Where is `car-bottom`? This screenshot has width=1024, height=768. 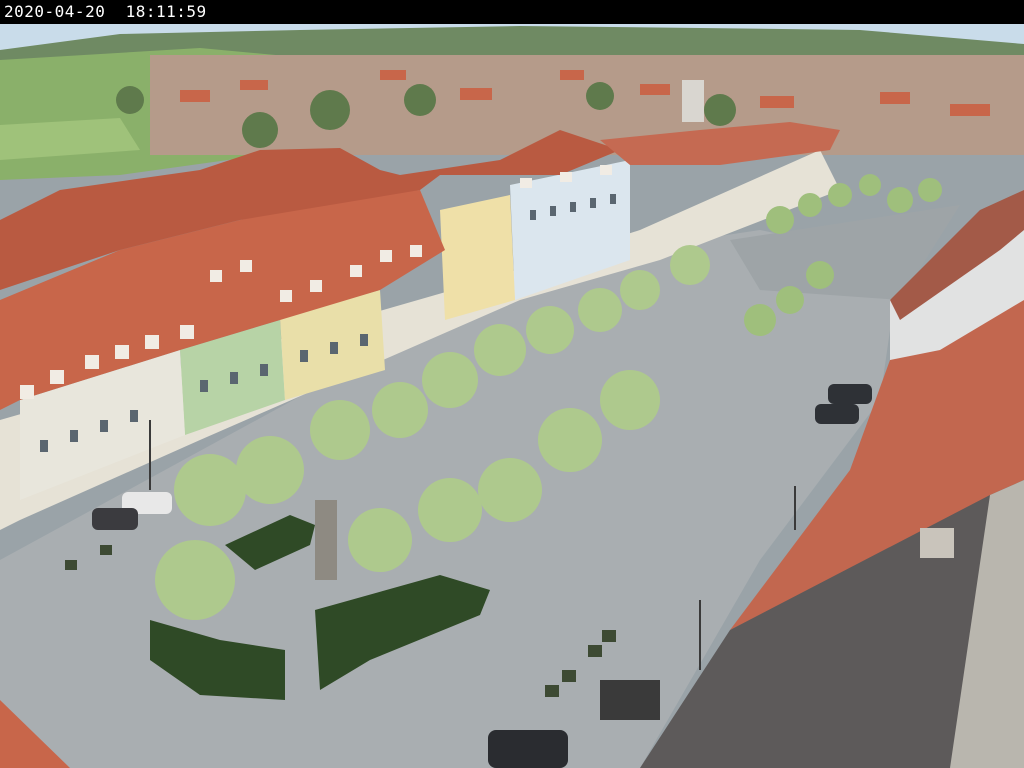
car-bottom is located at coordinates (528, 749).